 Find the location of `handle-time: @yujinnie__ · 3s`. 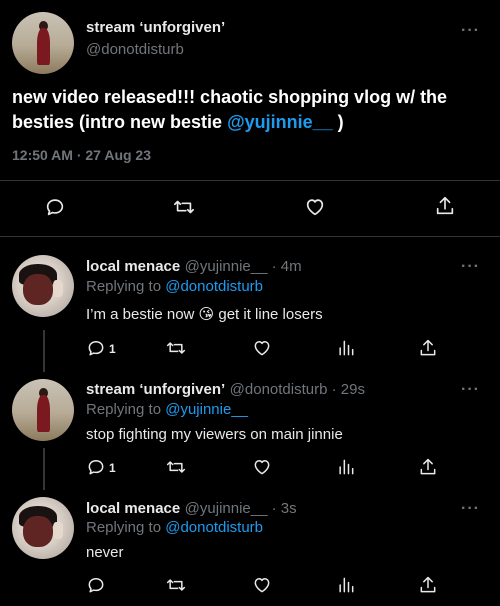

handle-time: @yujinnie__ · 3s is located at coordinates (241, 508).